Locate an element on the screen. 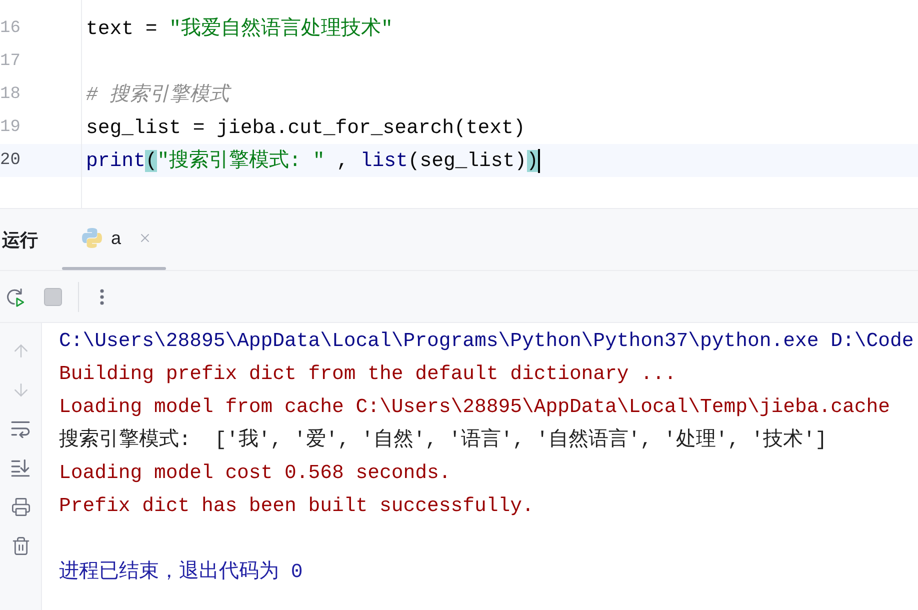  code-line: seg_list = jieba.cut_for_search(text) is located at coordinates (306, 128).